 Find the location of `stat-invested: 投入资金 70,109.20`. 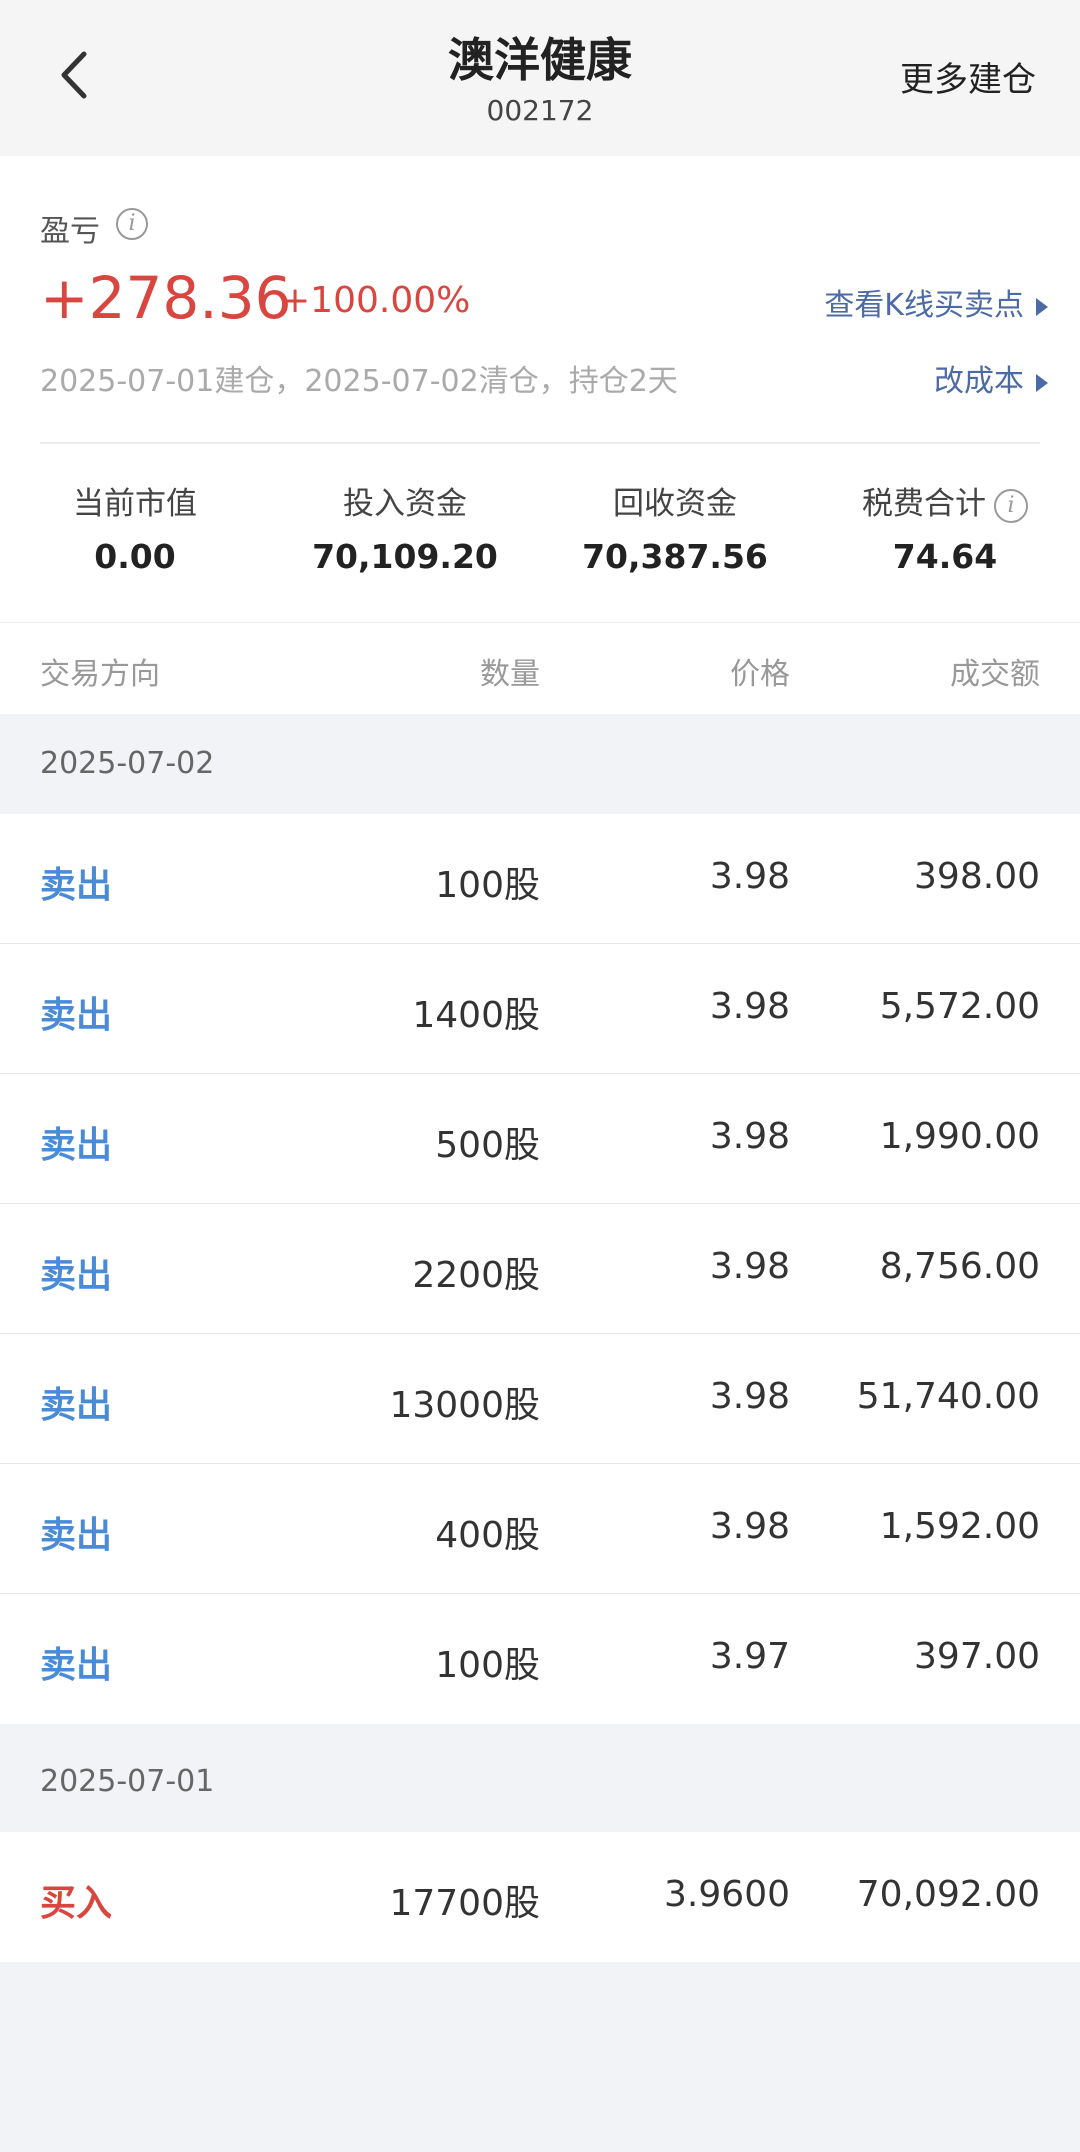

stat-invested: 投入资金 70,109.20 is located at coordinates (405, 527).